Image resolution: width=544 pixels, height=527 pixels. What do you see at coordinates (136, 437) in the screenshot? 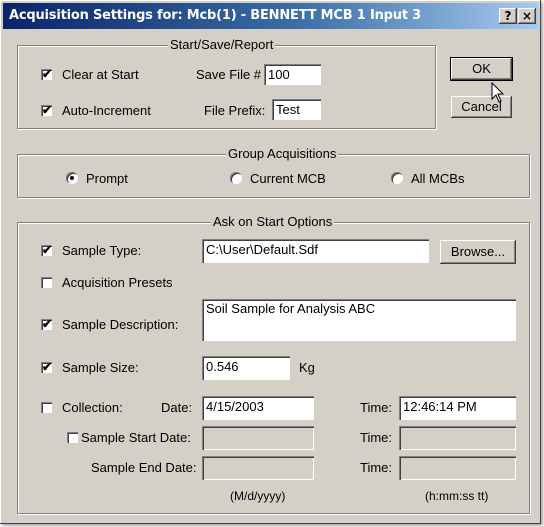
I see `sample-start-date-label: Sample Start Date:` at bounding box center [136, 437].